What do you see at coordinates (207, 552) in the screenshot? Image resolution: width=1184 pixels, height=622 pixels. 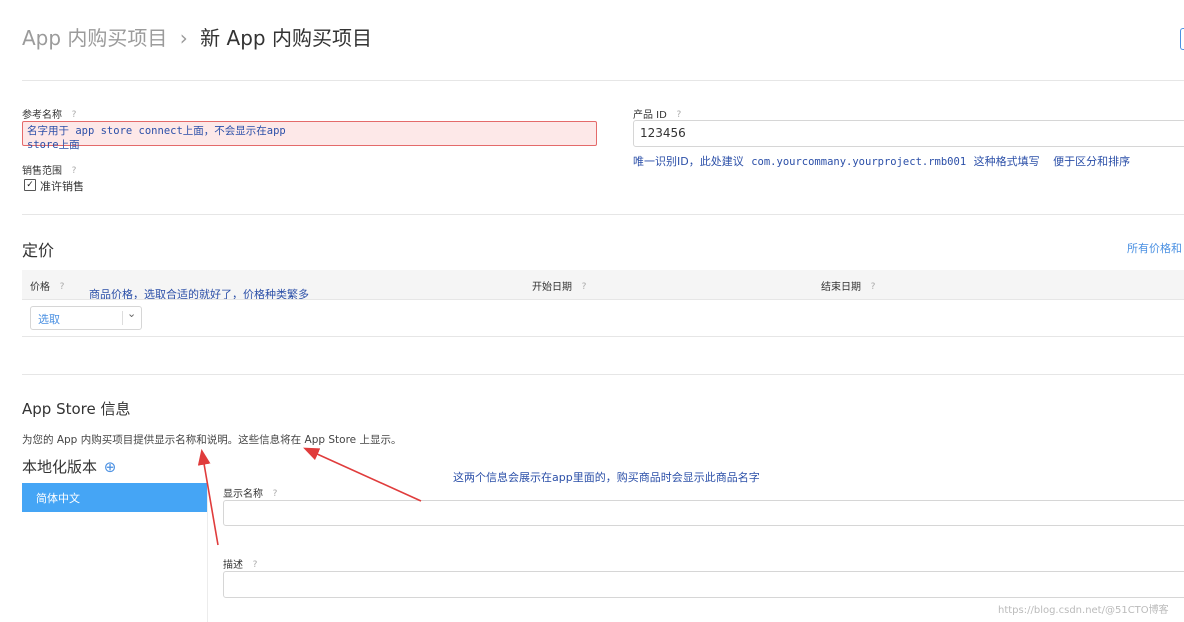 I see `locale-panel-divider` at bounding box center [207, 552].